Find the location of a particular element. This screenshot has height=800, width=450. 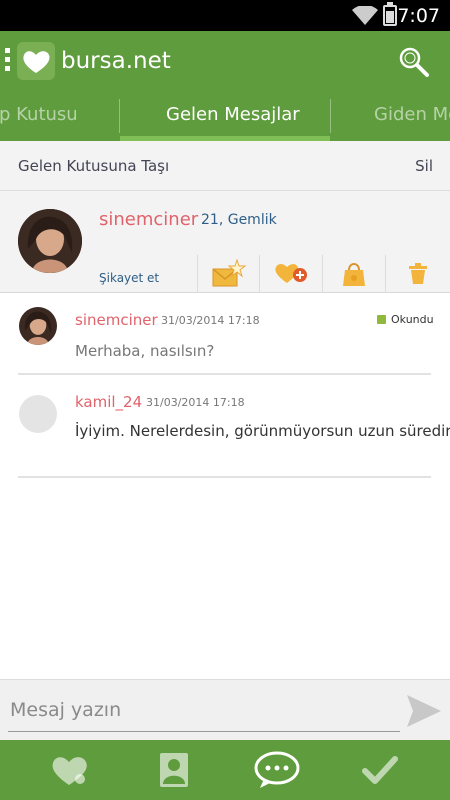

tab-inbox: Gelen Mesajlar is located at coordinates (233, 116).